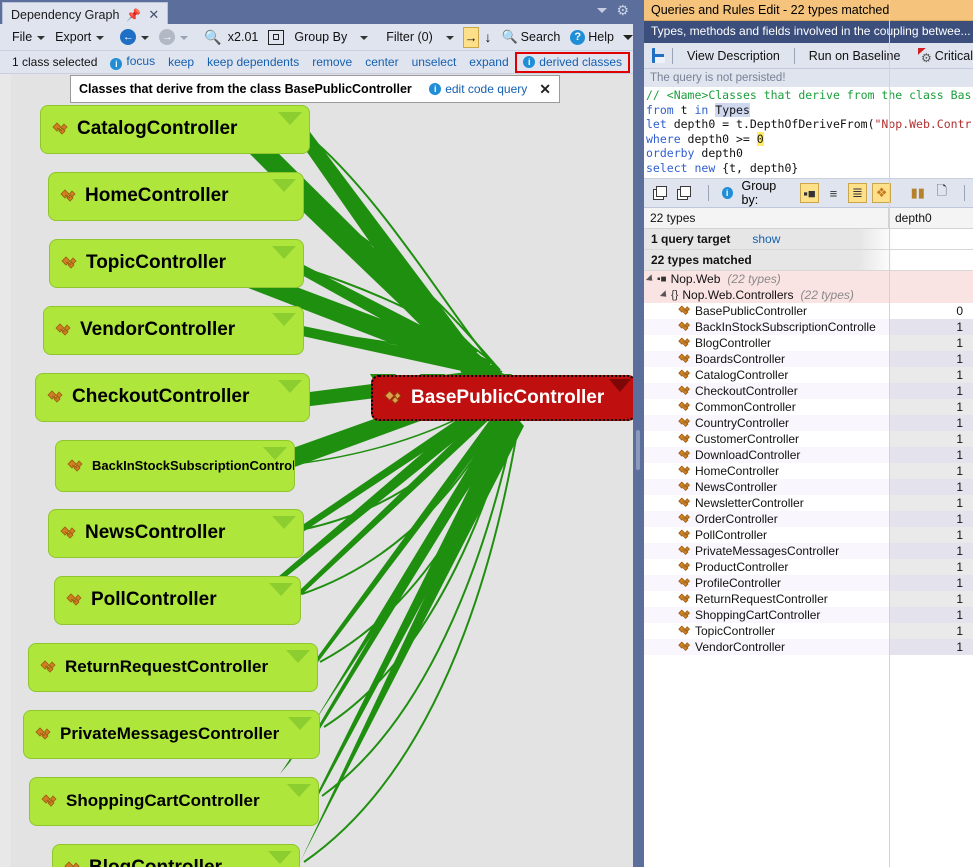  I want to click on tree-row-assembly: ▪■ Nop.Web (22 types), so click(808, 279).